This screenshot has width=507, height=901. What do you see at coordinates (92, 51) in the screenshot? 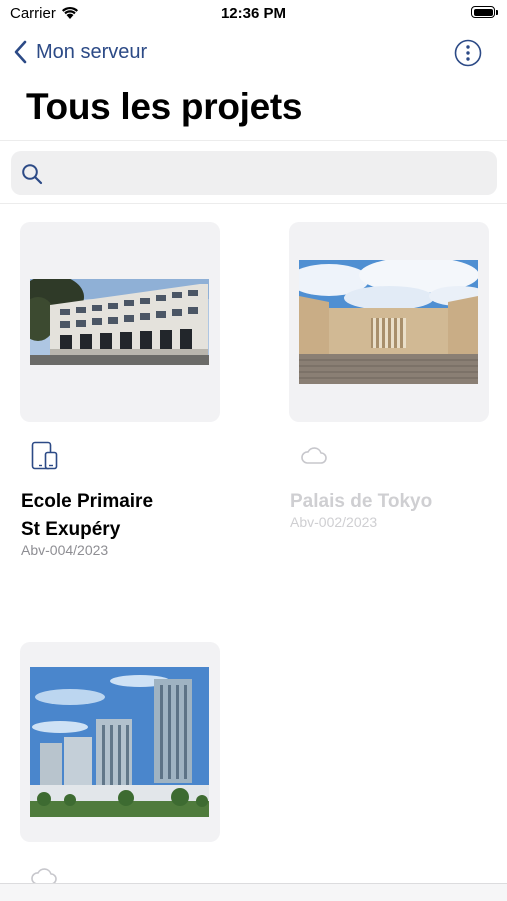
I see `back-button-label: Mon serveur` at bounding box center [92, 51].